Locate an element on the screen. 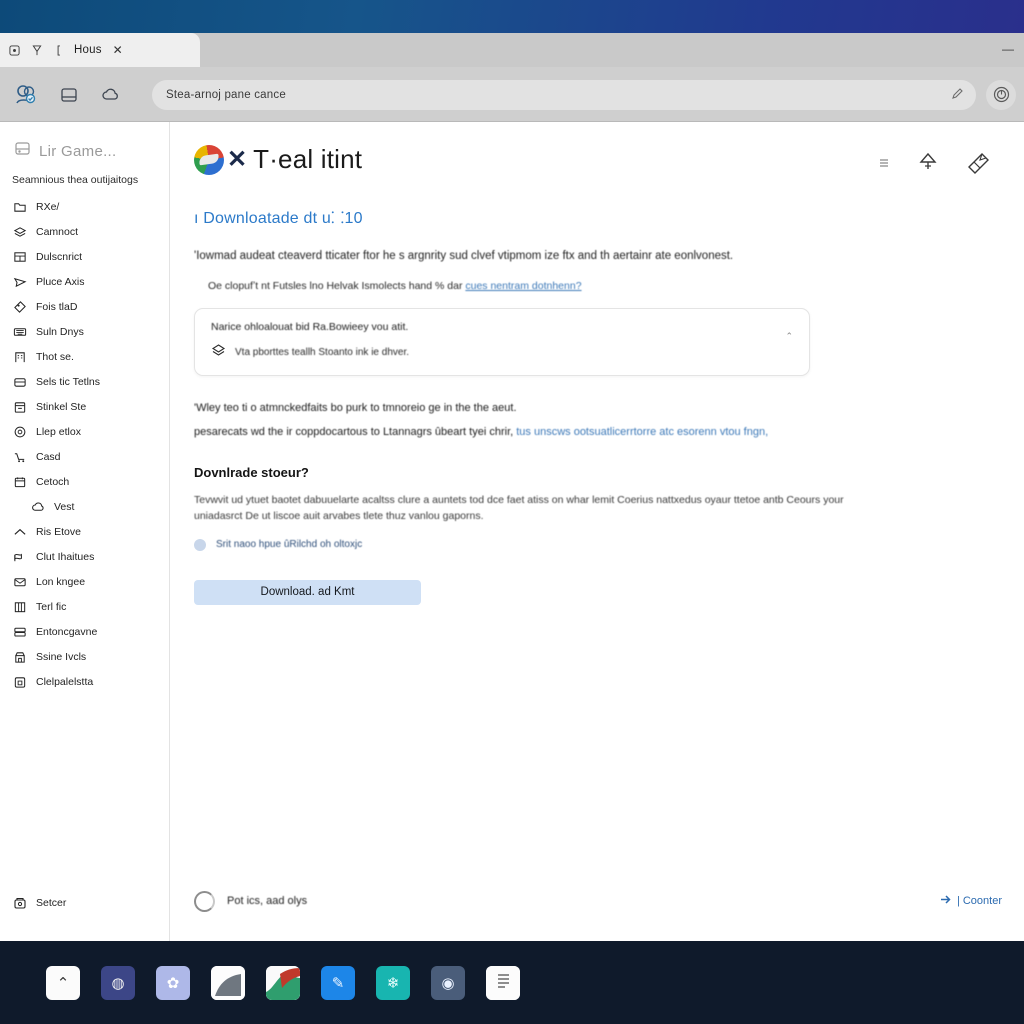 This screenshot has width=1024, height=1024. sidebar-item-1: Camnoct is located at coordinates (84, 231).